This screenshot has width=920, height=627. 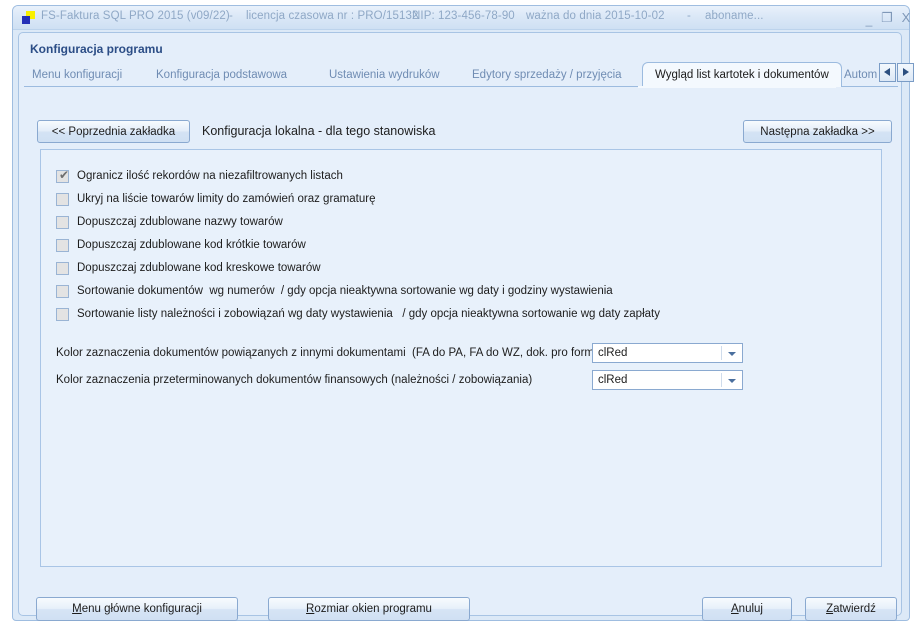 I want to click on checkbox-limit-records: ✔, so click(x=62, y=176).